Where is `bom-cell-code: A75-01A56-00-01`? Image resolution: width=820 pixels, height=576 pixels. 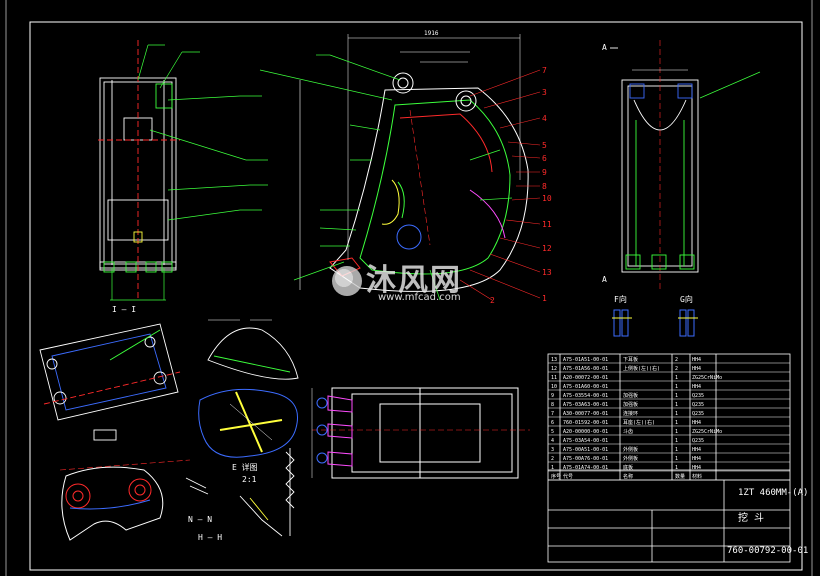 bom-cell-code: A75-01A56-00-01 is located at coordinates (585, 369).